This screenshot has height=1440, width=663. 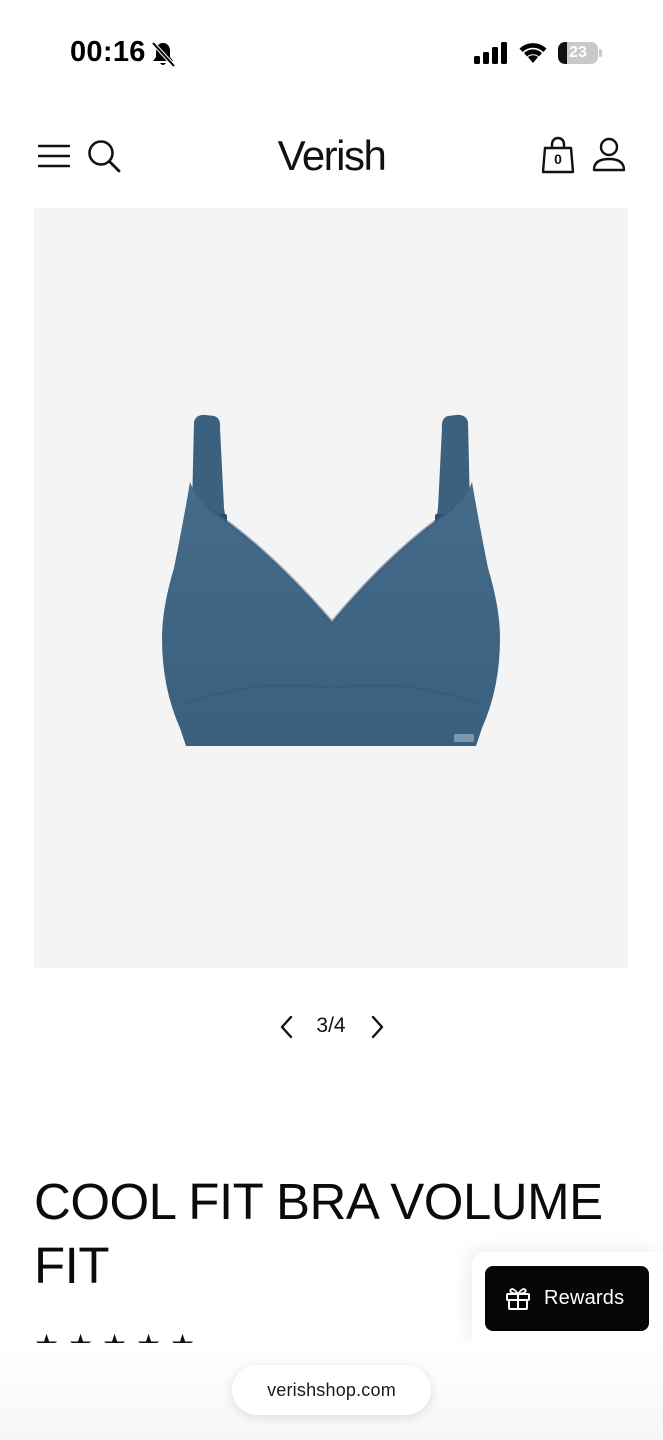 I want to click on status-time: 00:16, so click(x=108, y=52).